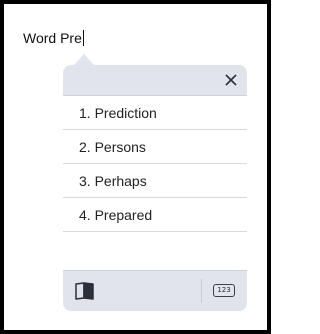 The width and height of the screenshot is (320, 334). I want to click on text-caret, so click(83, 38).